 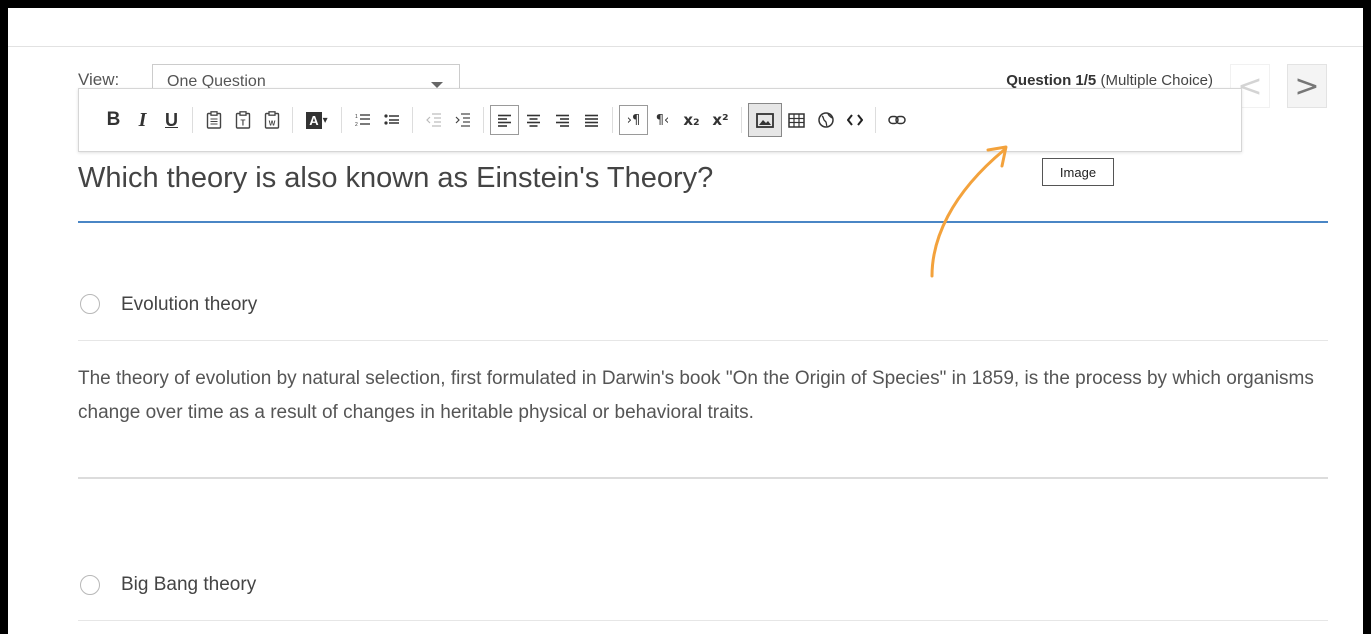 What do you see at coordinates (1051, 80) in the screenshot?
I see `question-number: Question 1/5` at bounding box center [1051, 80].